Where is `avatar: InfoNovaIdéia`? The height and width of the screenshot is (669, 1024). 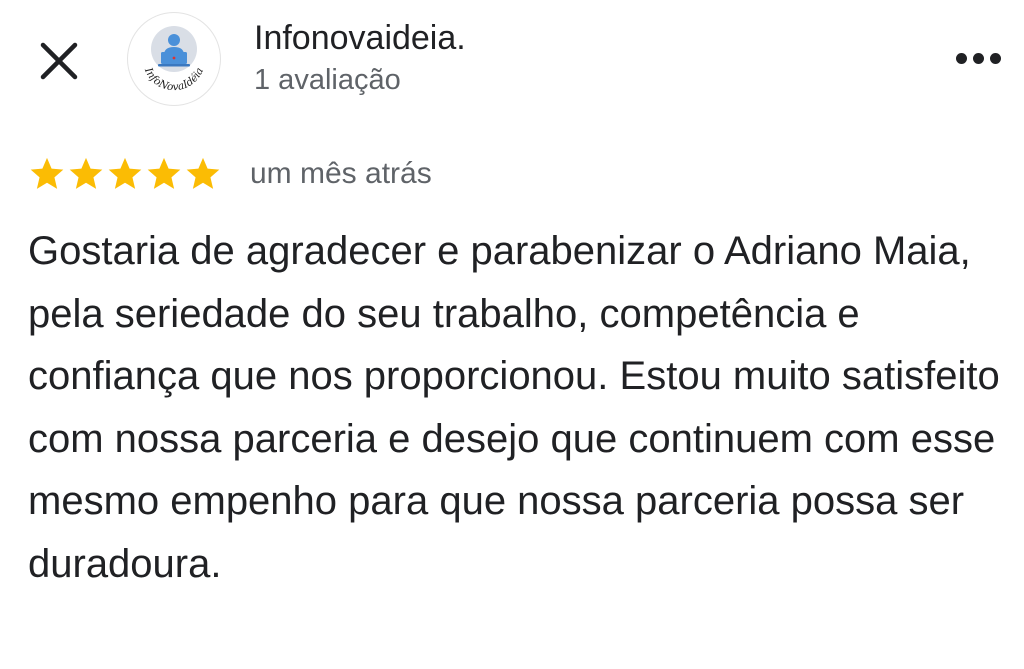
avatar: InfoNovaIdéia is located at coordinates (174, 59).